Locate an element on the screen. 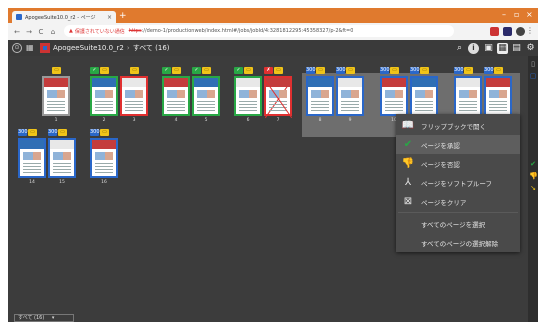  book-view-icon: ▤ is located at coordinates (516, 48).